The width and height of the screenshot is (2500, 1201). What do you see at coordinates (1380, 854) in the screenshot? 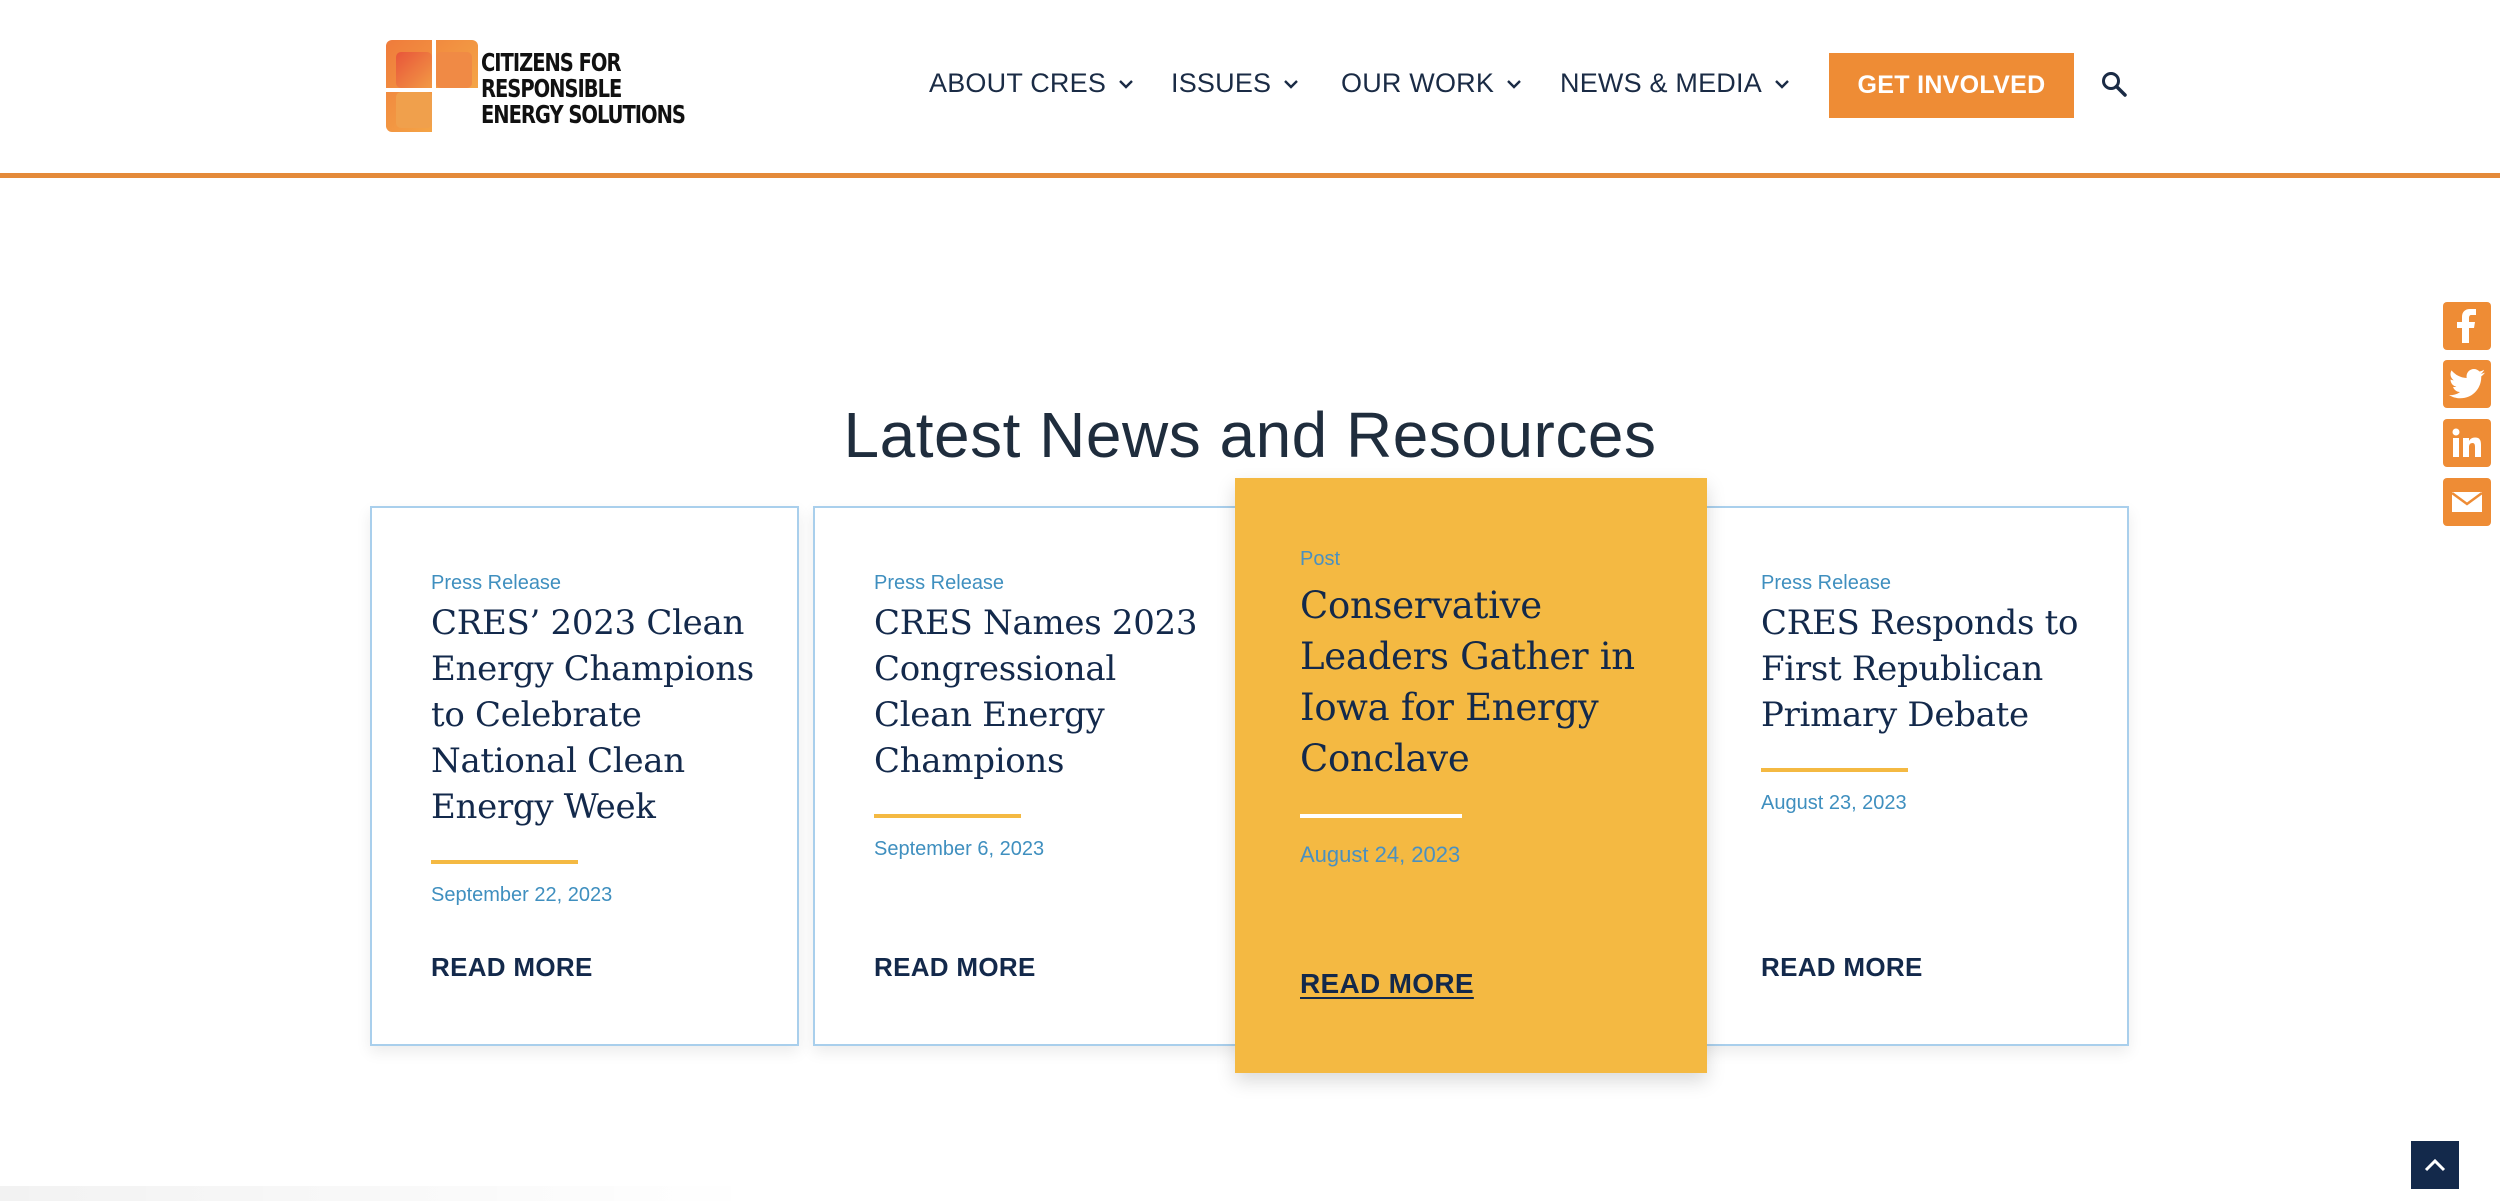
I see `card-date: August 24, 2023` at bounding box center [1380, 854].